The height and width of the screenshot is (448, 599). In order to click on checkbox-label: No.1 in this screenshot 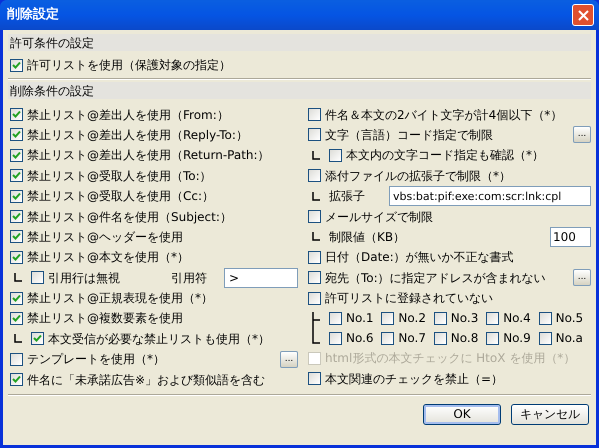, I will do `click(360, 319)`.